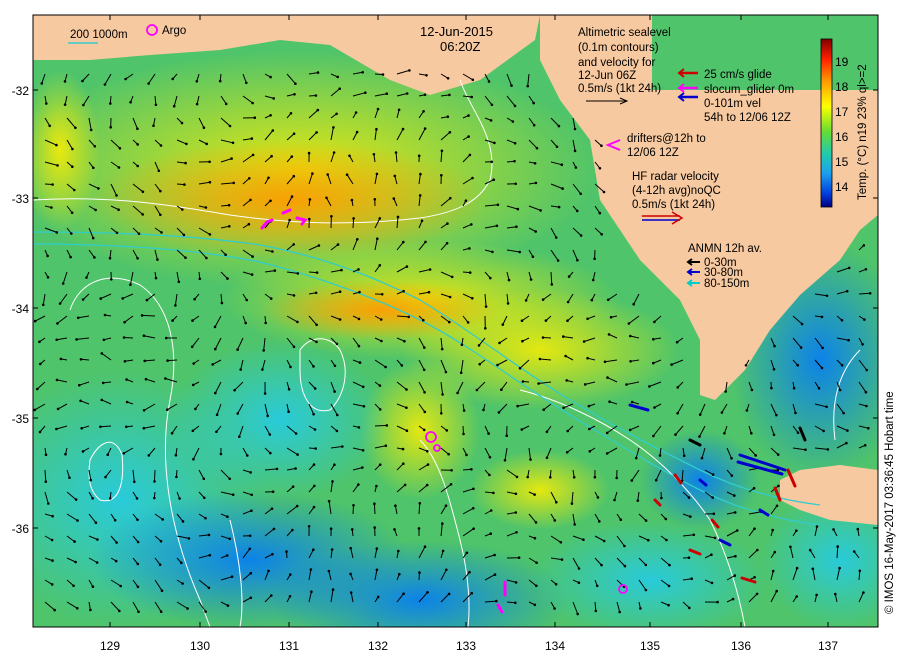  What do you see at coordinates (618, 48) in the screenshot?
I see `altimetry-line: (0.1m contours)` at bounding box center [618, 48].